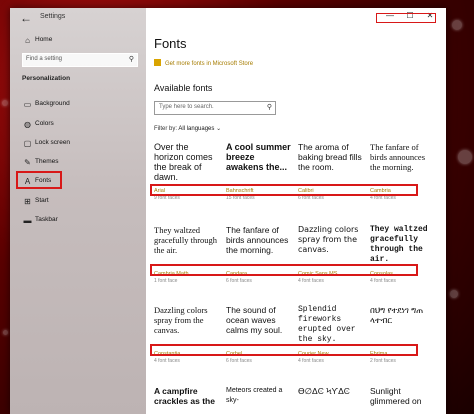 The width and height of the screenshot is (474, 414). What do you see at coordinates (52, 103) in the screenshot?
I see `sidebar-item-label: Background` at bounding box center [52, 103].